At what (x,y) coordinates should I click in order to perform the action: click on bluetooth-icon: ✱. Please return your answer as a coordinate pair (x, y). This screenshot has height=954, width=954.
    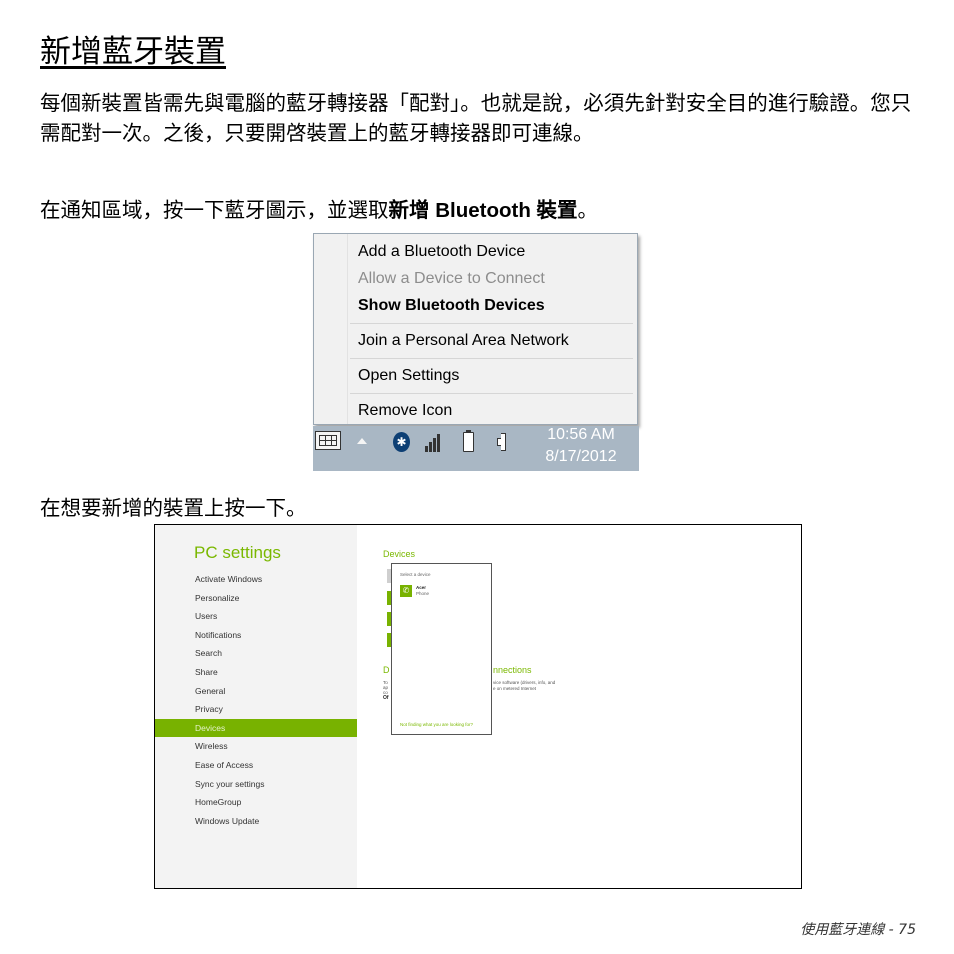
    Looking at the image, I should click on (401, 442).